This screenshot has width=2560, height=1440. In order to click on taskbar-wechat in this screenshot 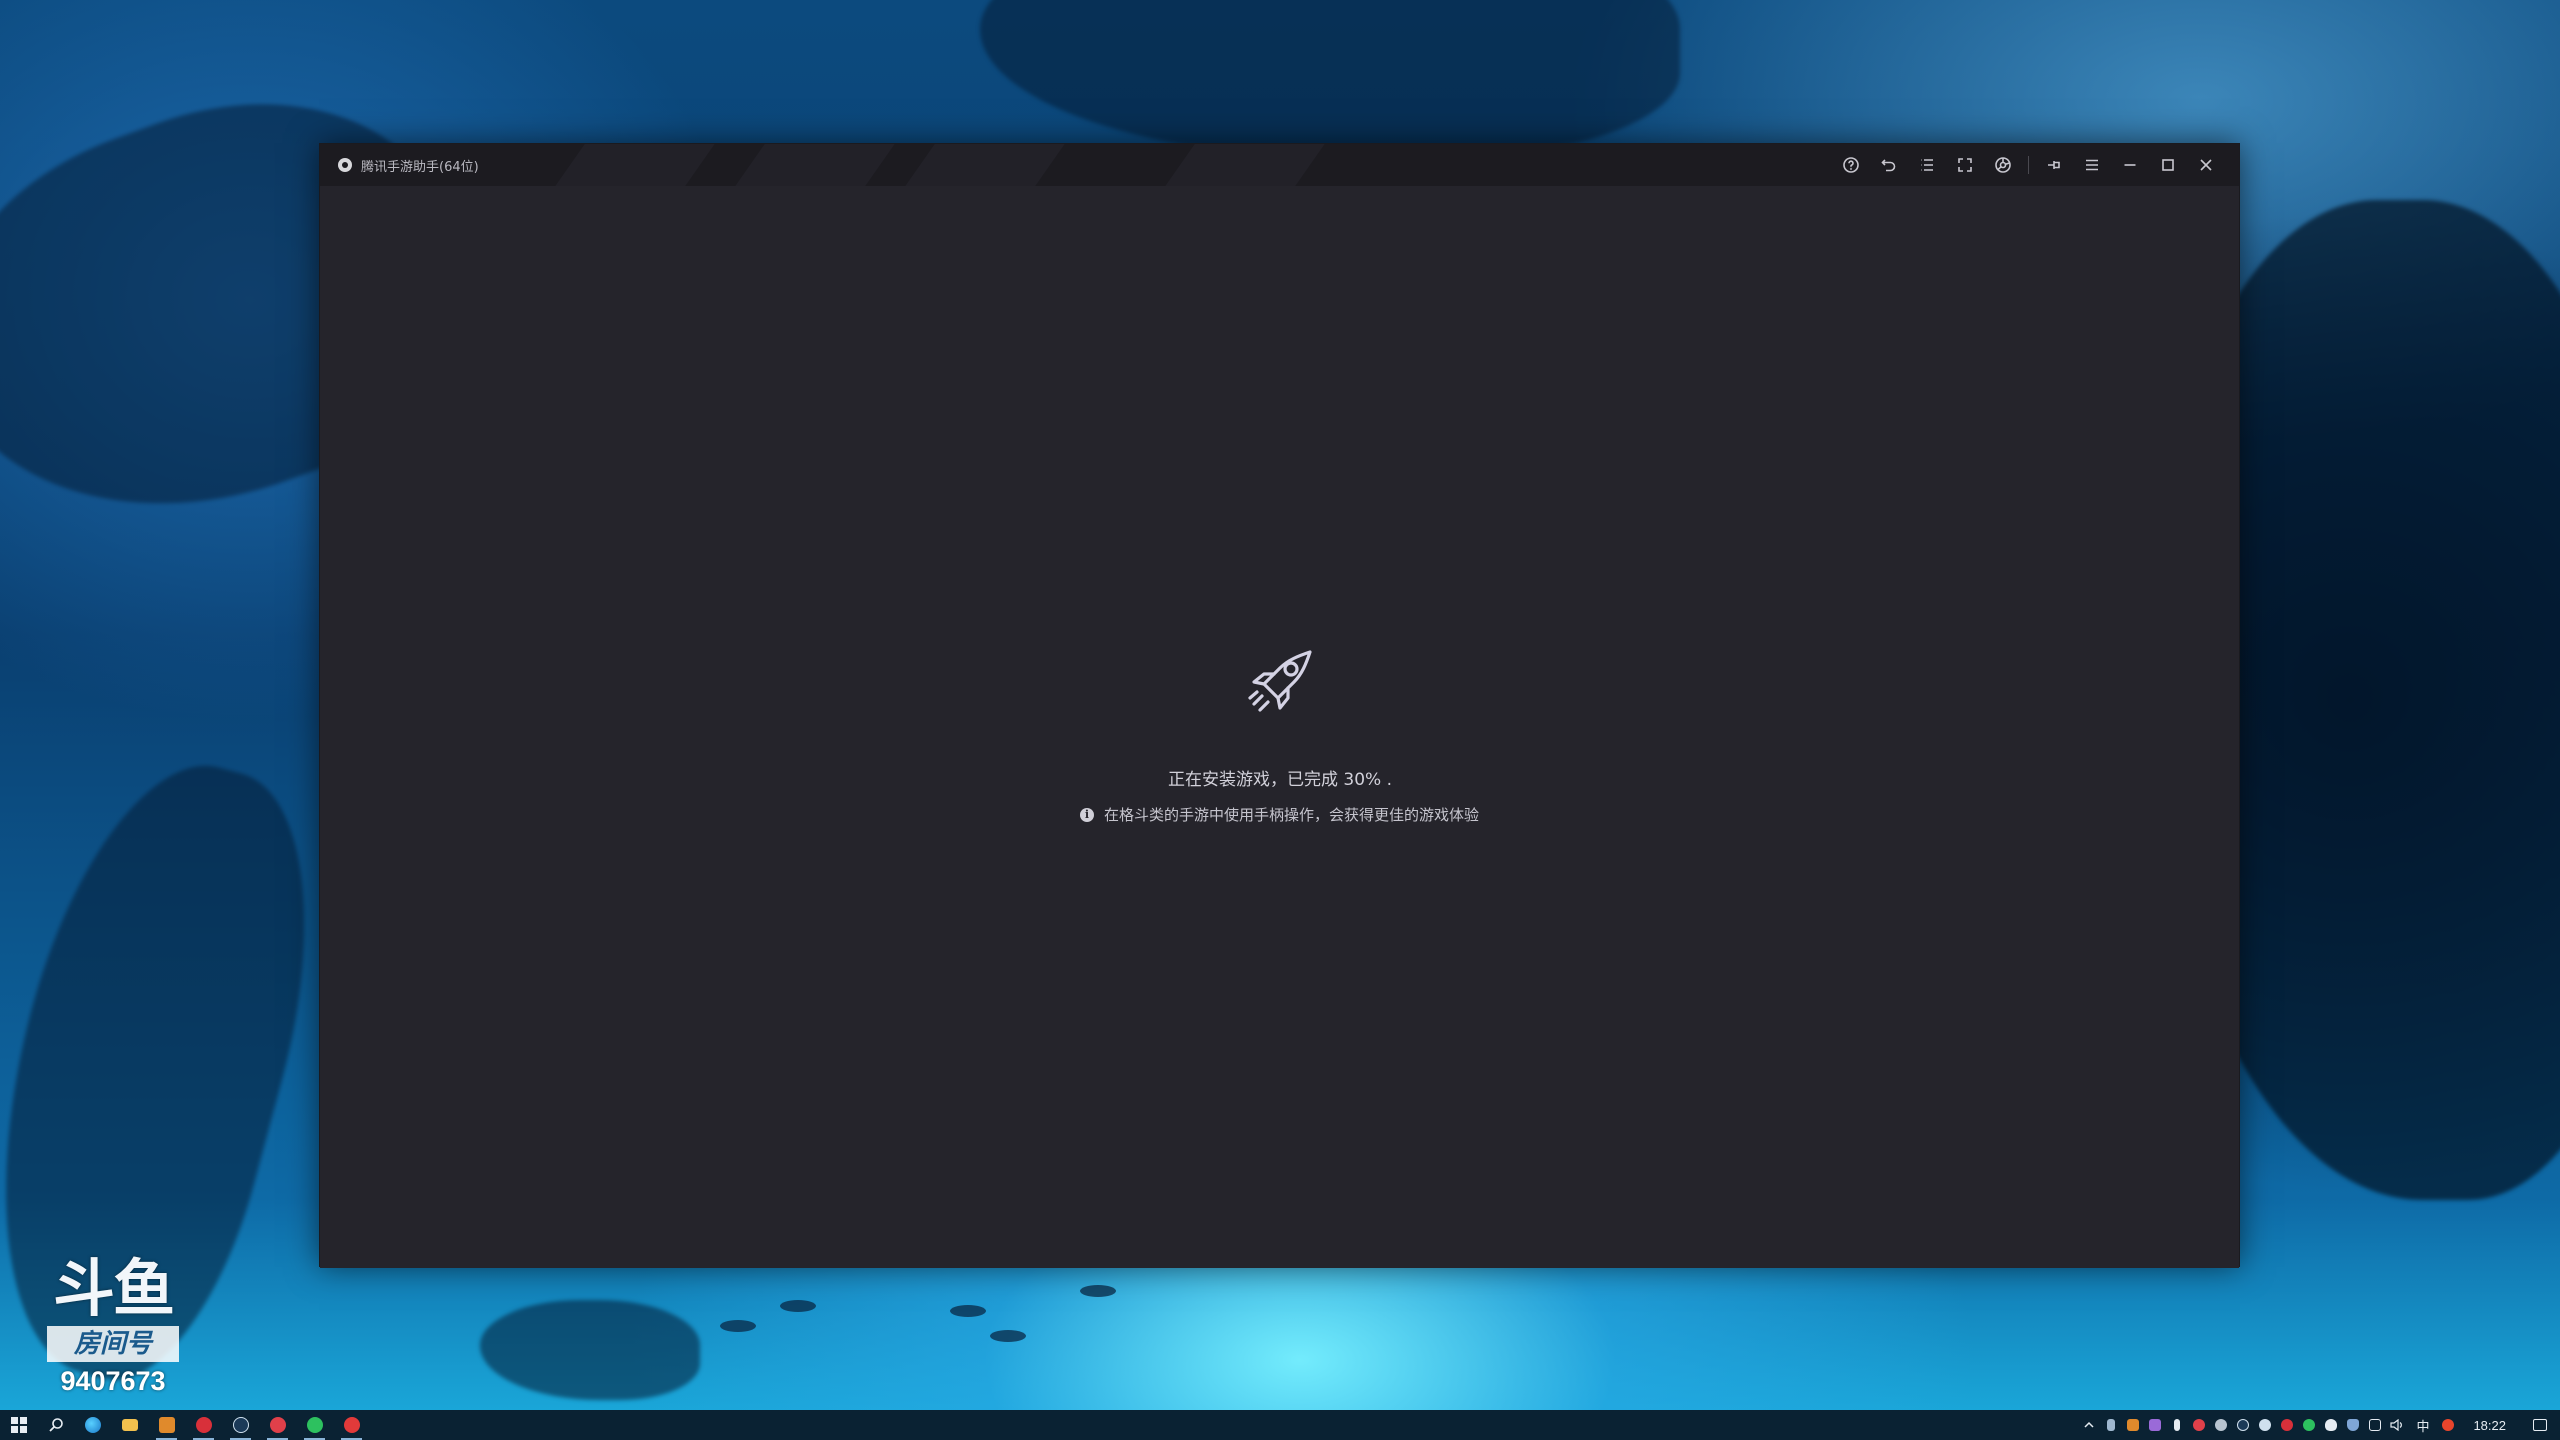, I will do `click(314, 1425)`.